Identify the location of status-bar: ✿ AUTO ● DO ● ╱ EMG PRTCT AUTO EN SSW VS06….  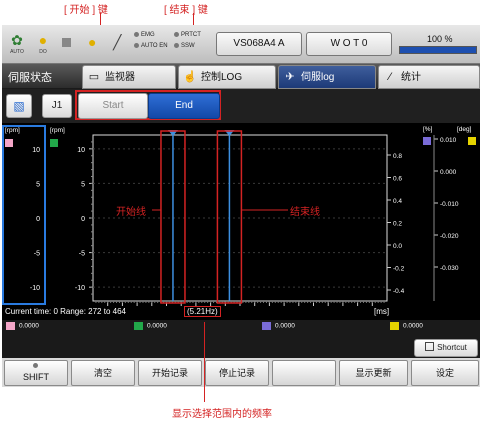
(241, 44).